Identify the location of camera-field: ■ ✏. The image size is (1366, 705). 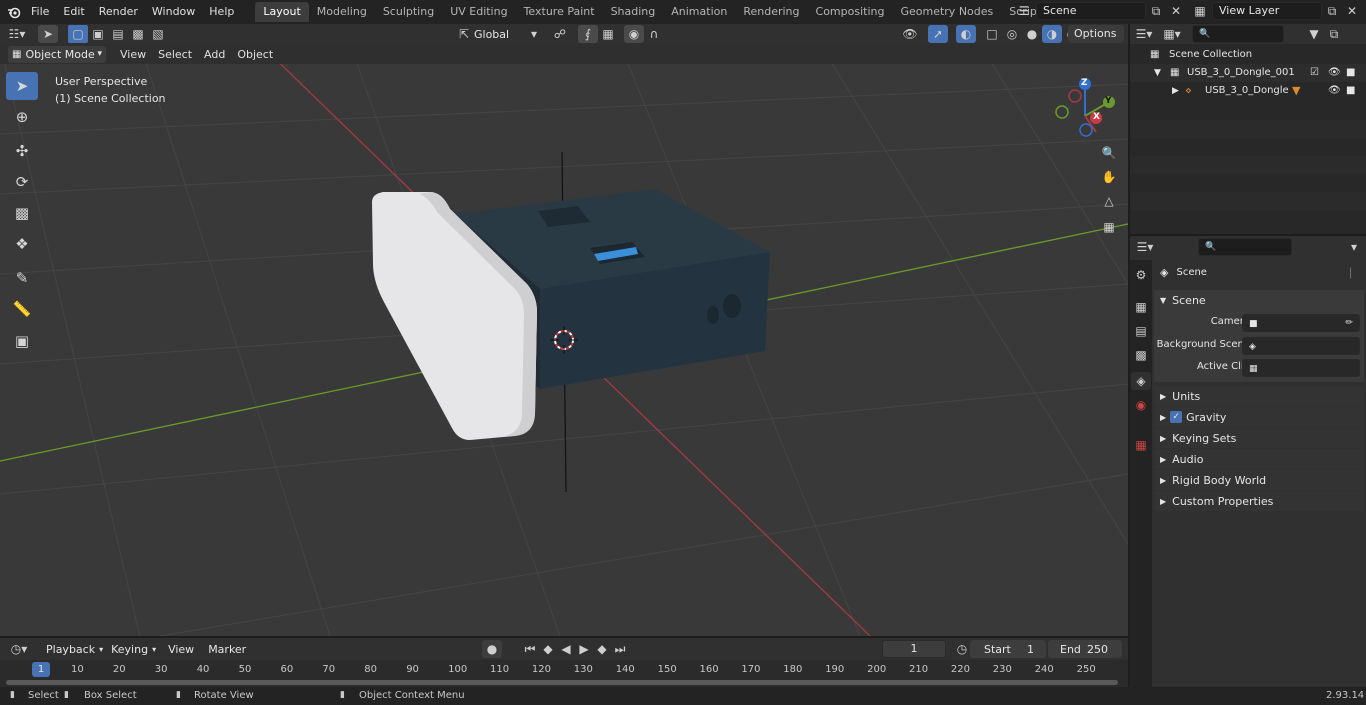
(1301, 323).